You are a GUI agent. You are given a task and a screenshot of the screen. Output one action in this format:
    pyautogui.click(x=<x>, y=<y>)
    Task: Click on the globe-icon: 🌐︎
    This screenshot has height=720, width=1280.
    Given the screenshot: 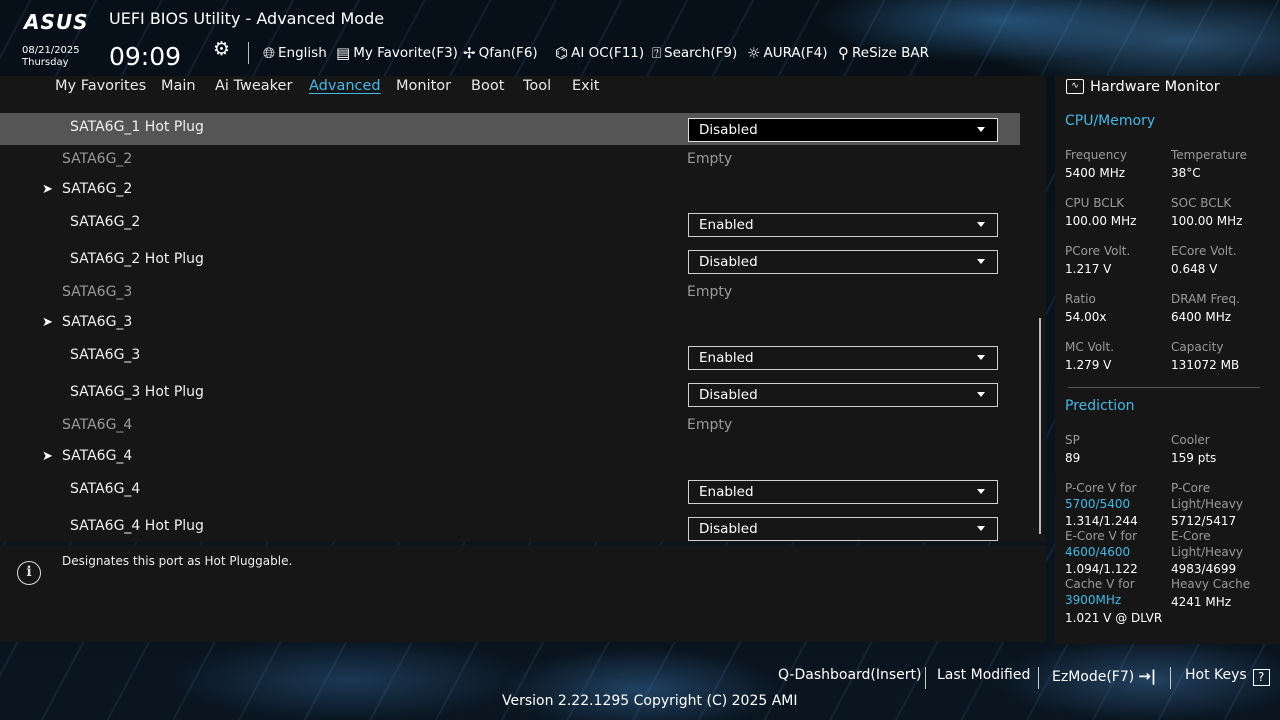 What is the action you would take?
    pyautogui.click(x=269, y=53)
    